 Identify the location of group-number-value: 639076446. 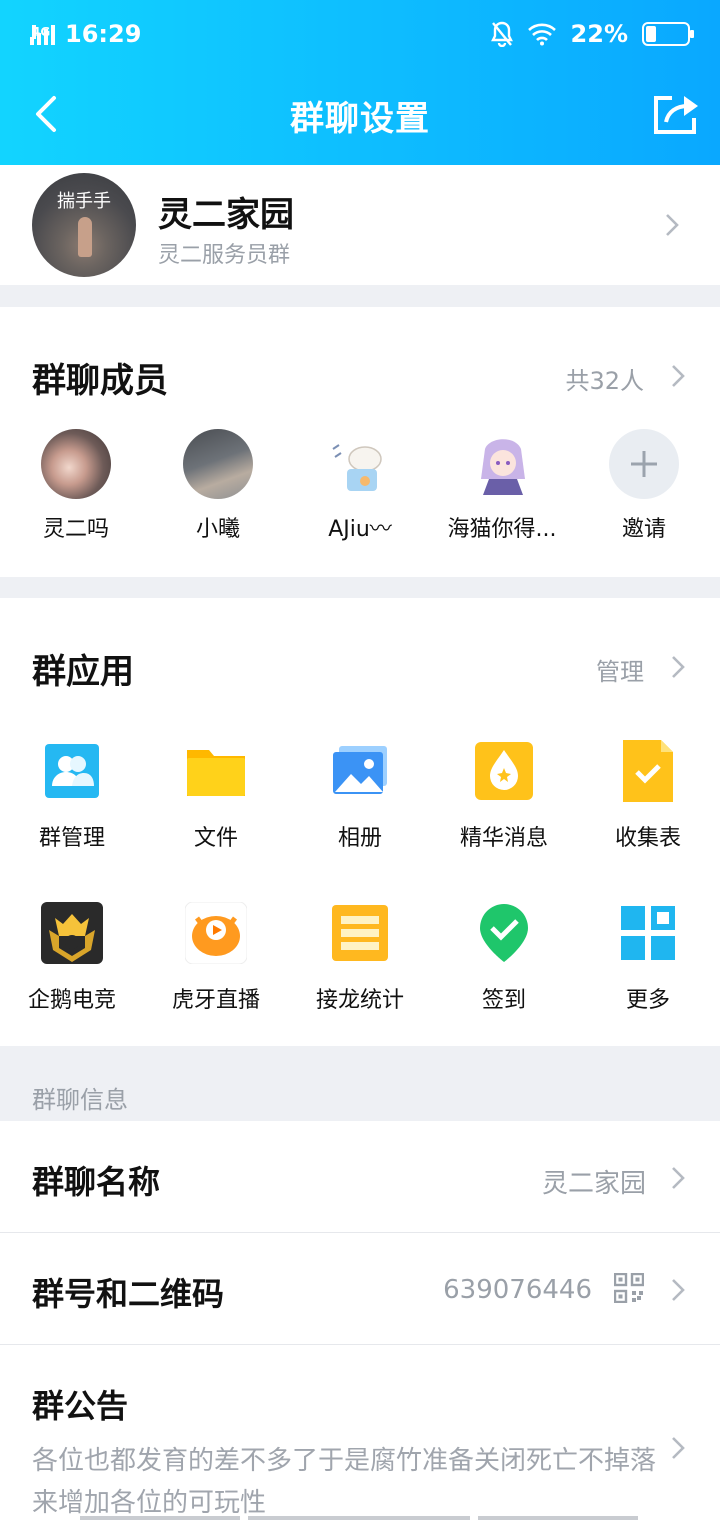
(517, 1290).